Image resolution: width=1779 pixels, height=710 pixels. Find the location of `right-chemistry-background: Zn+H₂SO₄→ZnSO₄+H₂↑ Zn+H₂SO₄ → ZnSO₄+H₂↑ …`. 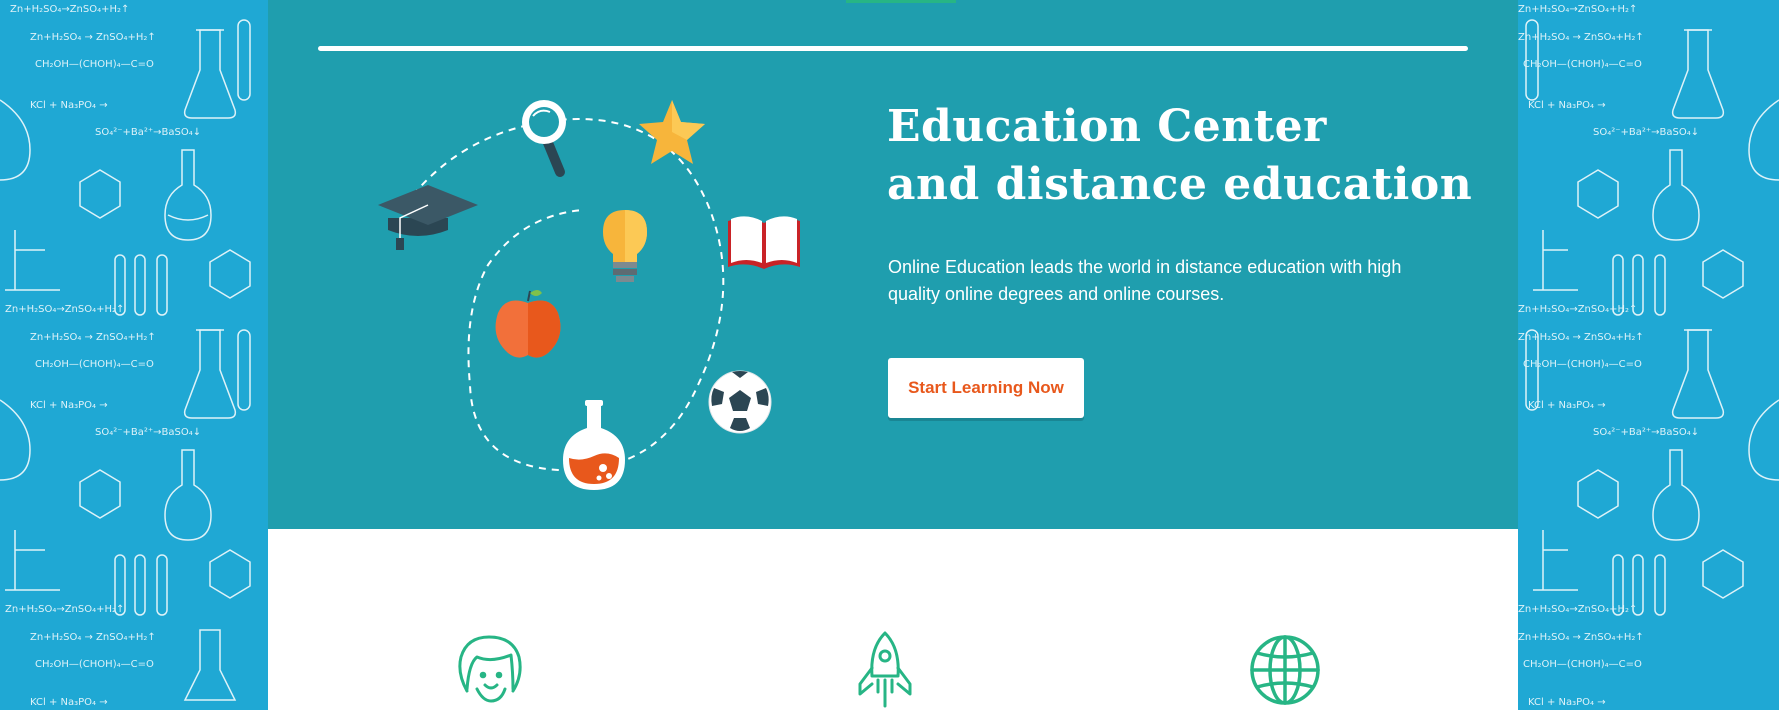

right-chemistry-background: Zn+H₂SO₄→ZnSO₄+H₂↑ Zn+H₂SO₄ → ZnSO₄+H₂↑ … is located at coordinates (1648, 355).